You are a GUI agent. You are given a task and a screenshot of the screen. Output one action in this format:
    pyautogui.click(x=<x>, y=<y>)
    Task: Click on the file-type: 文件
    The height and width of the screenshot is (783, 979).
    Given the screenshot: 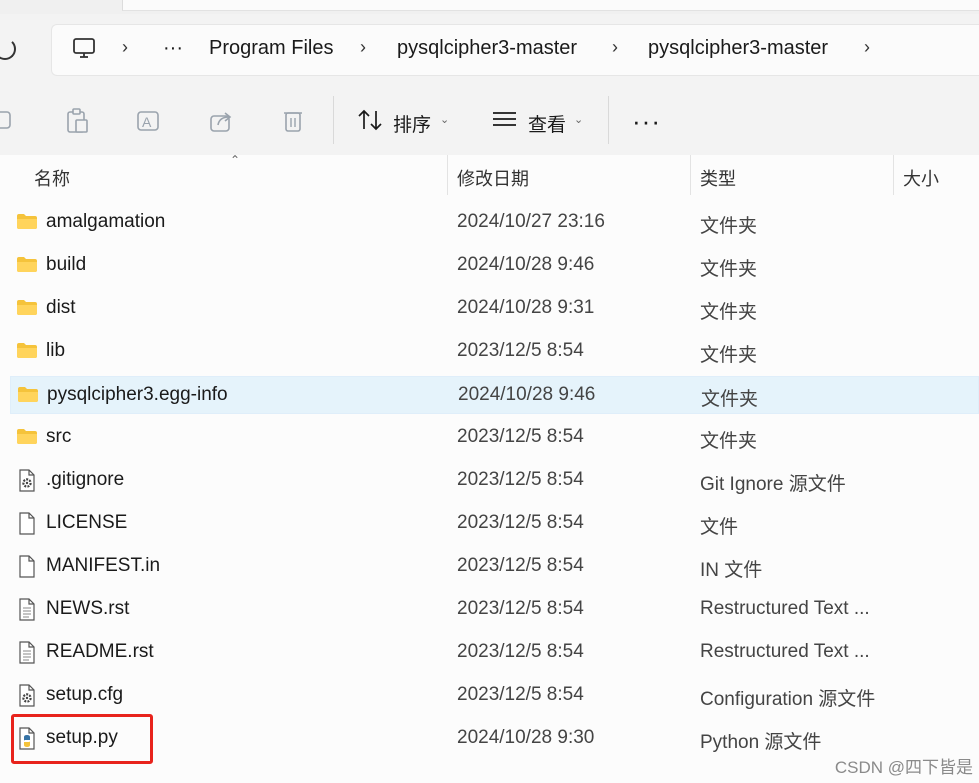 What is the action you would take?
    pyautogui.click(x=719, y=527)
    